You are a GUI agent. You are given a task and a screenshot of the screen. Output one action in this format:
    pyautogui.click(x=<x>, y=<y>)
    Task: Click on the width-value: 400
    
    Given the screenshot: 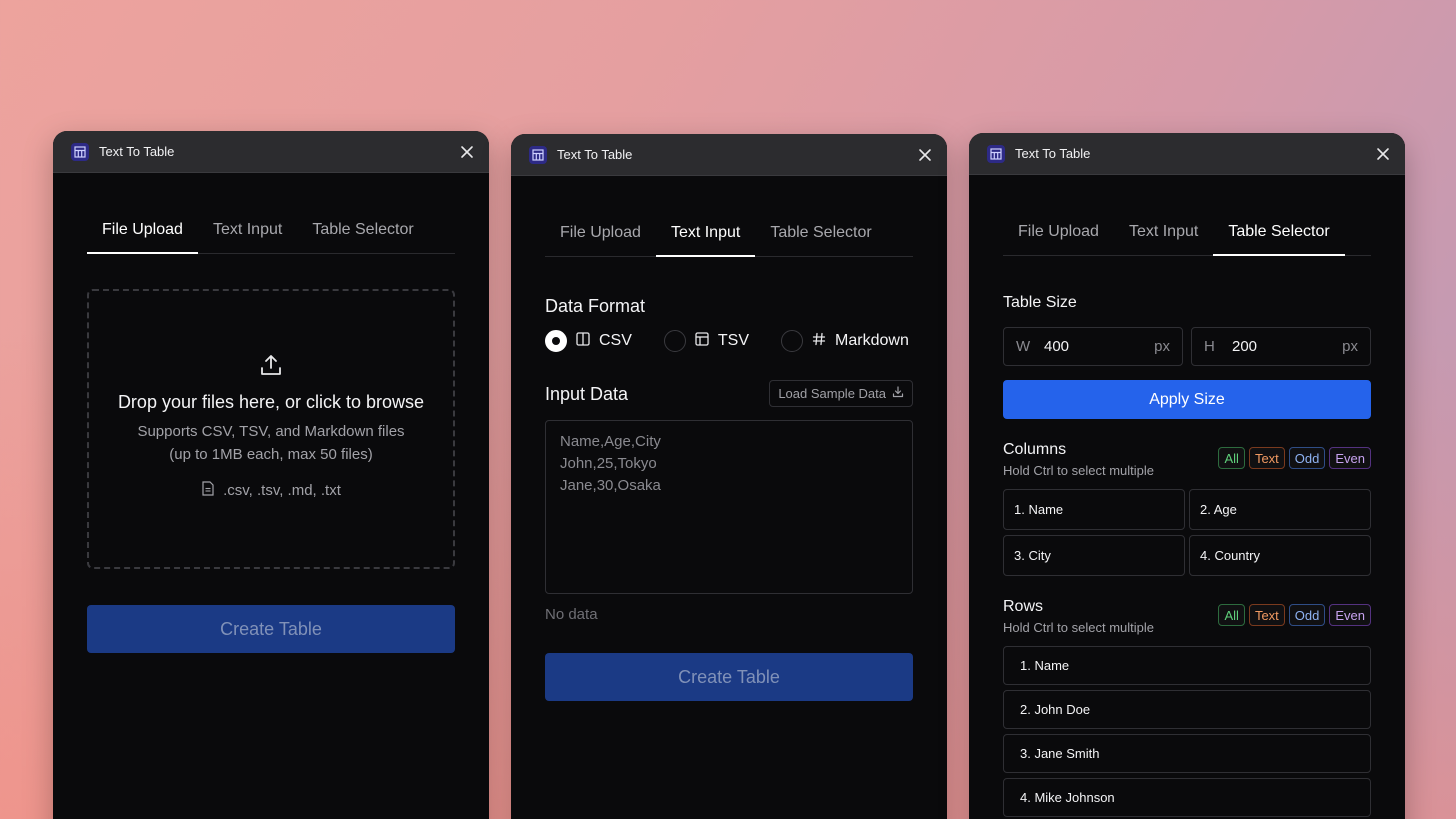 What is the action you would take?
    pyautogui.click(x=1057, y=346)
    